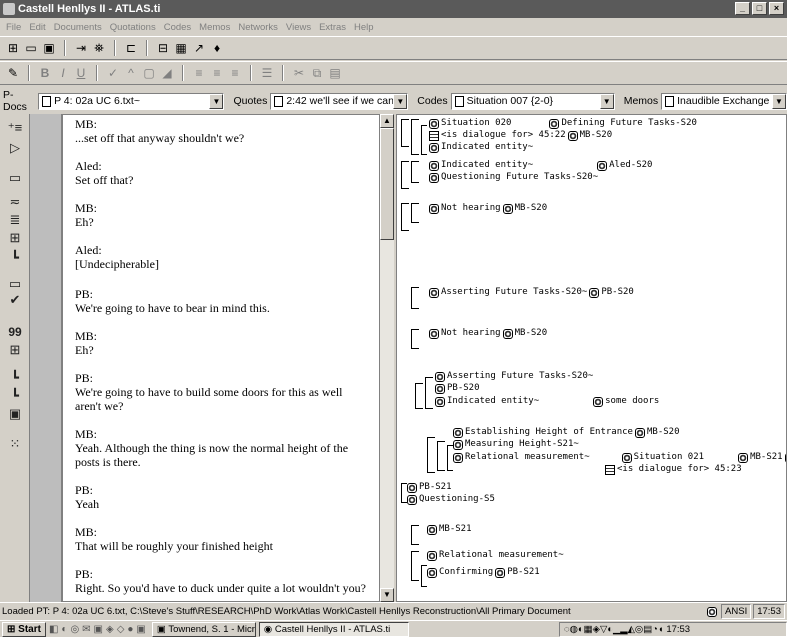 This screenshot has width=787, height=637. What do you see at coordinates (532, 101) in the screenshot?
I see `codes-dropdown: Situation 007 {2-0} ▼` at bounding box center [532, 101].